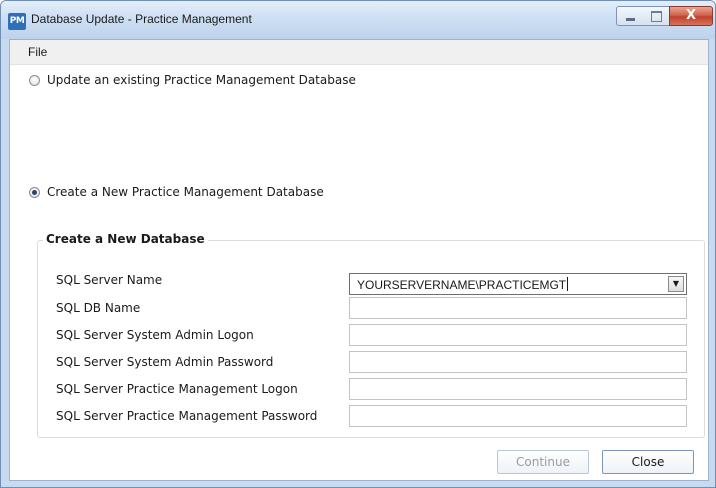 The image size is (716, 488). I want to click on close-button: Close, so click(648, 462).